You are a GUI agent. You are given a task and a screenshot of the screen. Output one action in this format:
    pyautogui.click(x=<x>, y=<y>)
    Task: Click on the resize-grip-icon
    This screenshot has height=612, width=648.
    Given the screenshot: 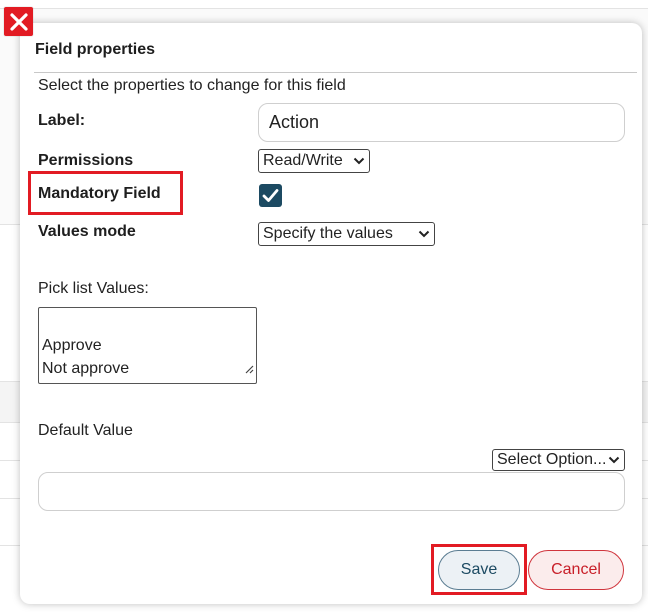 What is the action you would take?
    pyautogui.click(x=249, y=369)
    